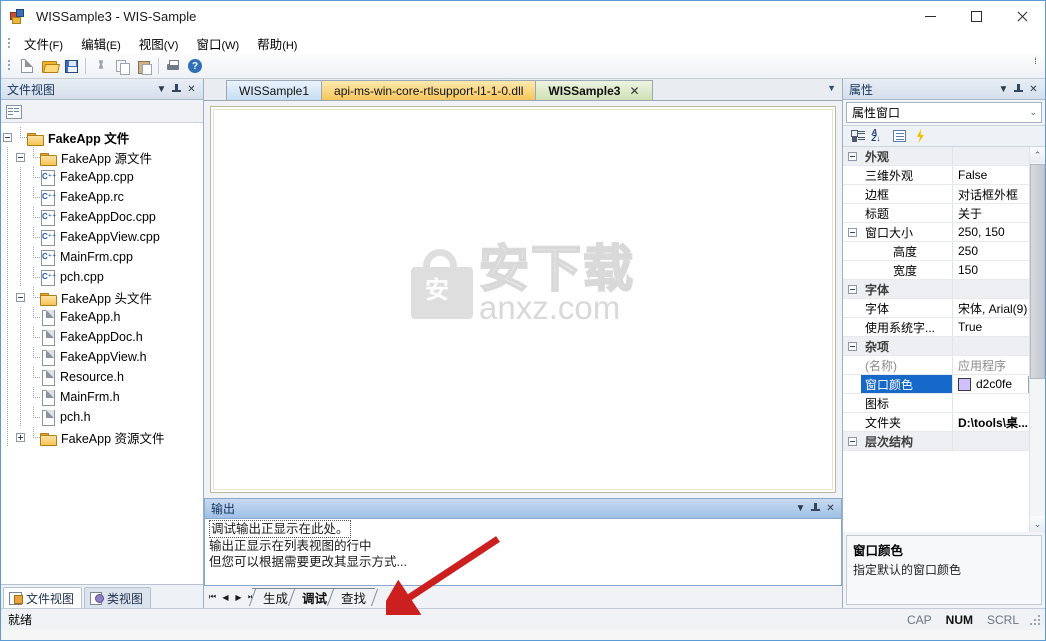 This screenshot has height=641, width=1046. I want to click on tree-node: FakeAppView.h, so click(102, 357).